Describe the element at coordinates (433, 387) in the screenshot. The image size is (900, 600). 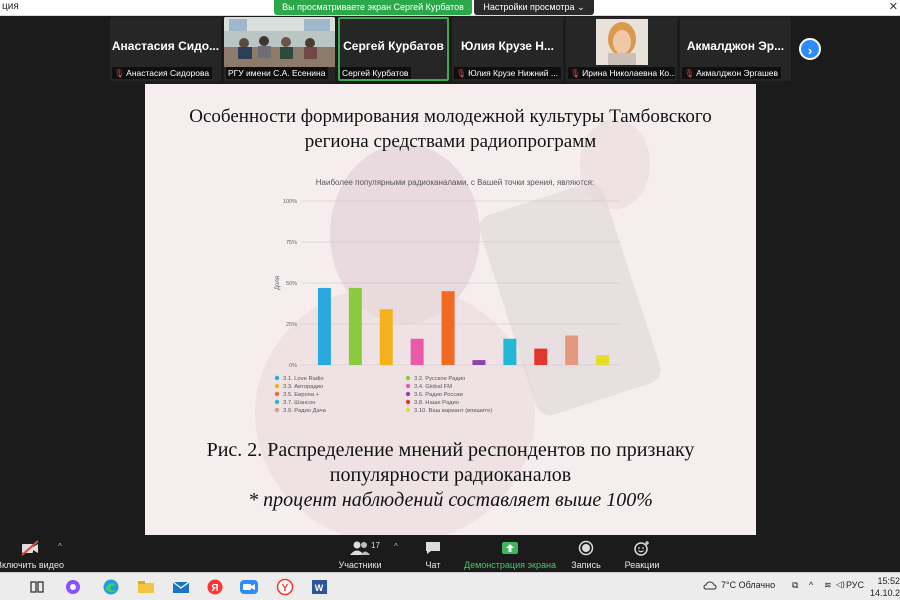
I see `legend-label: 3.4. Global FM` at that location.